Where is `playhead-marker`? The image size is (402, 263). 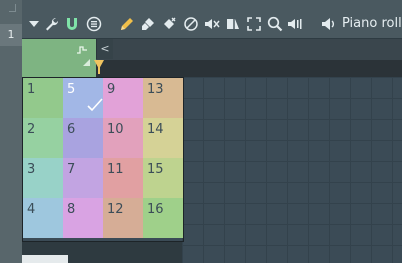
playhead-marker is located at coordinates (99, 64).